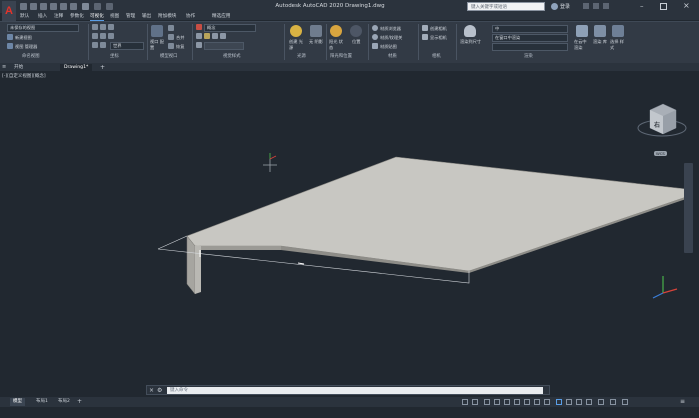  I want to click on osnap-3d-icon, so click(559, 402).